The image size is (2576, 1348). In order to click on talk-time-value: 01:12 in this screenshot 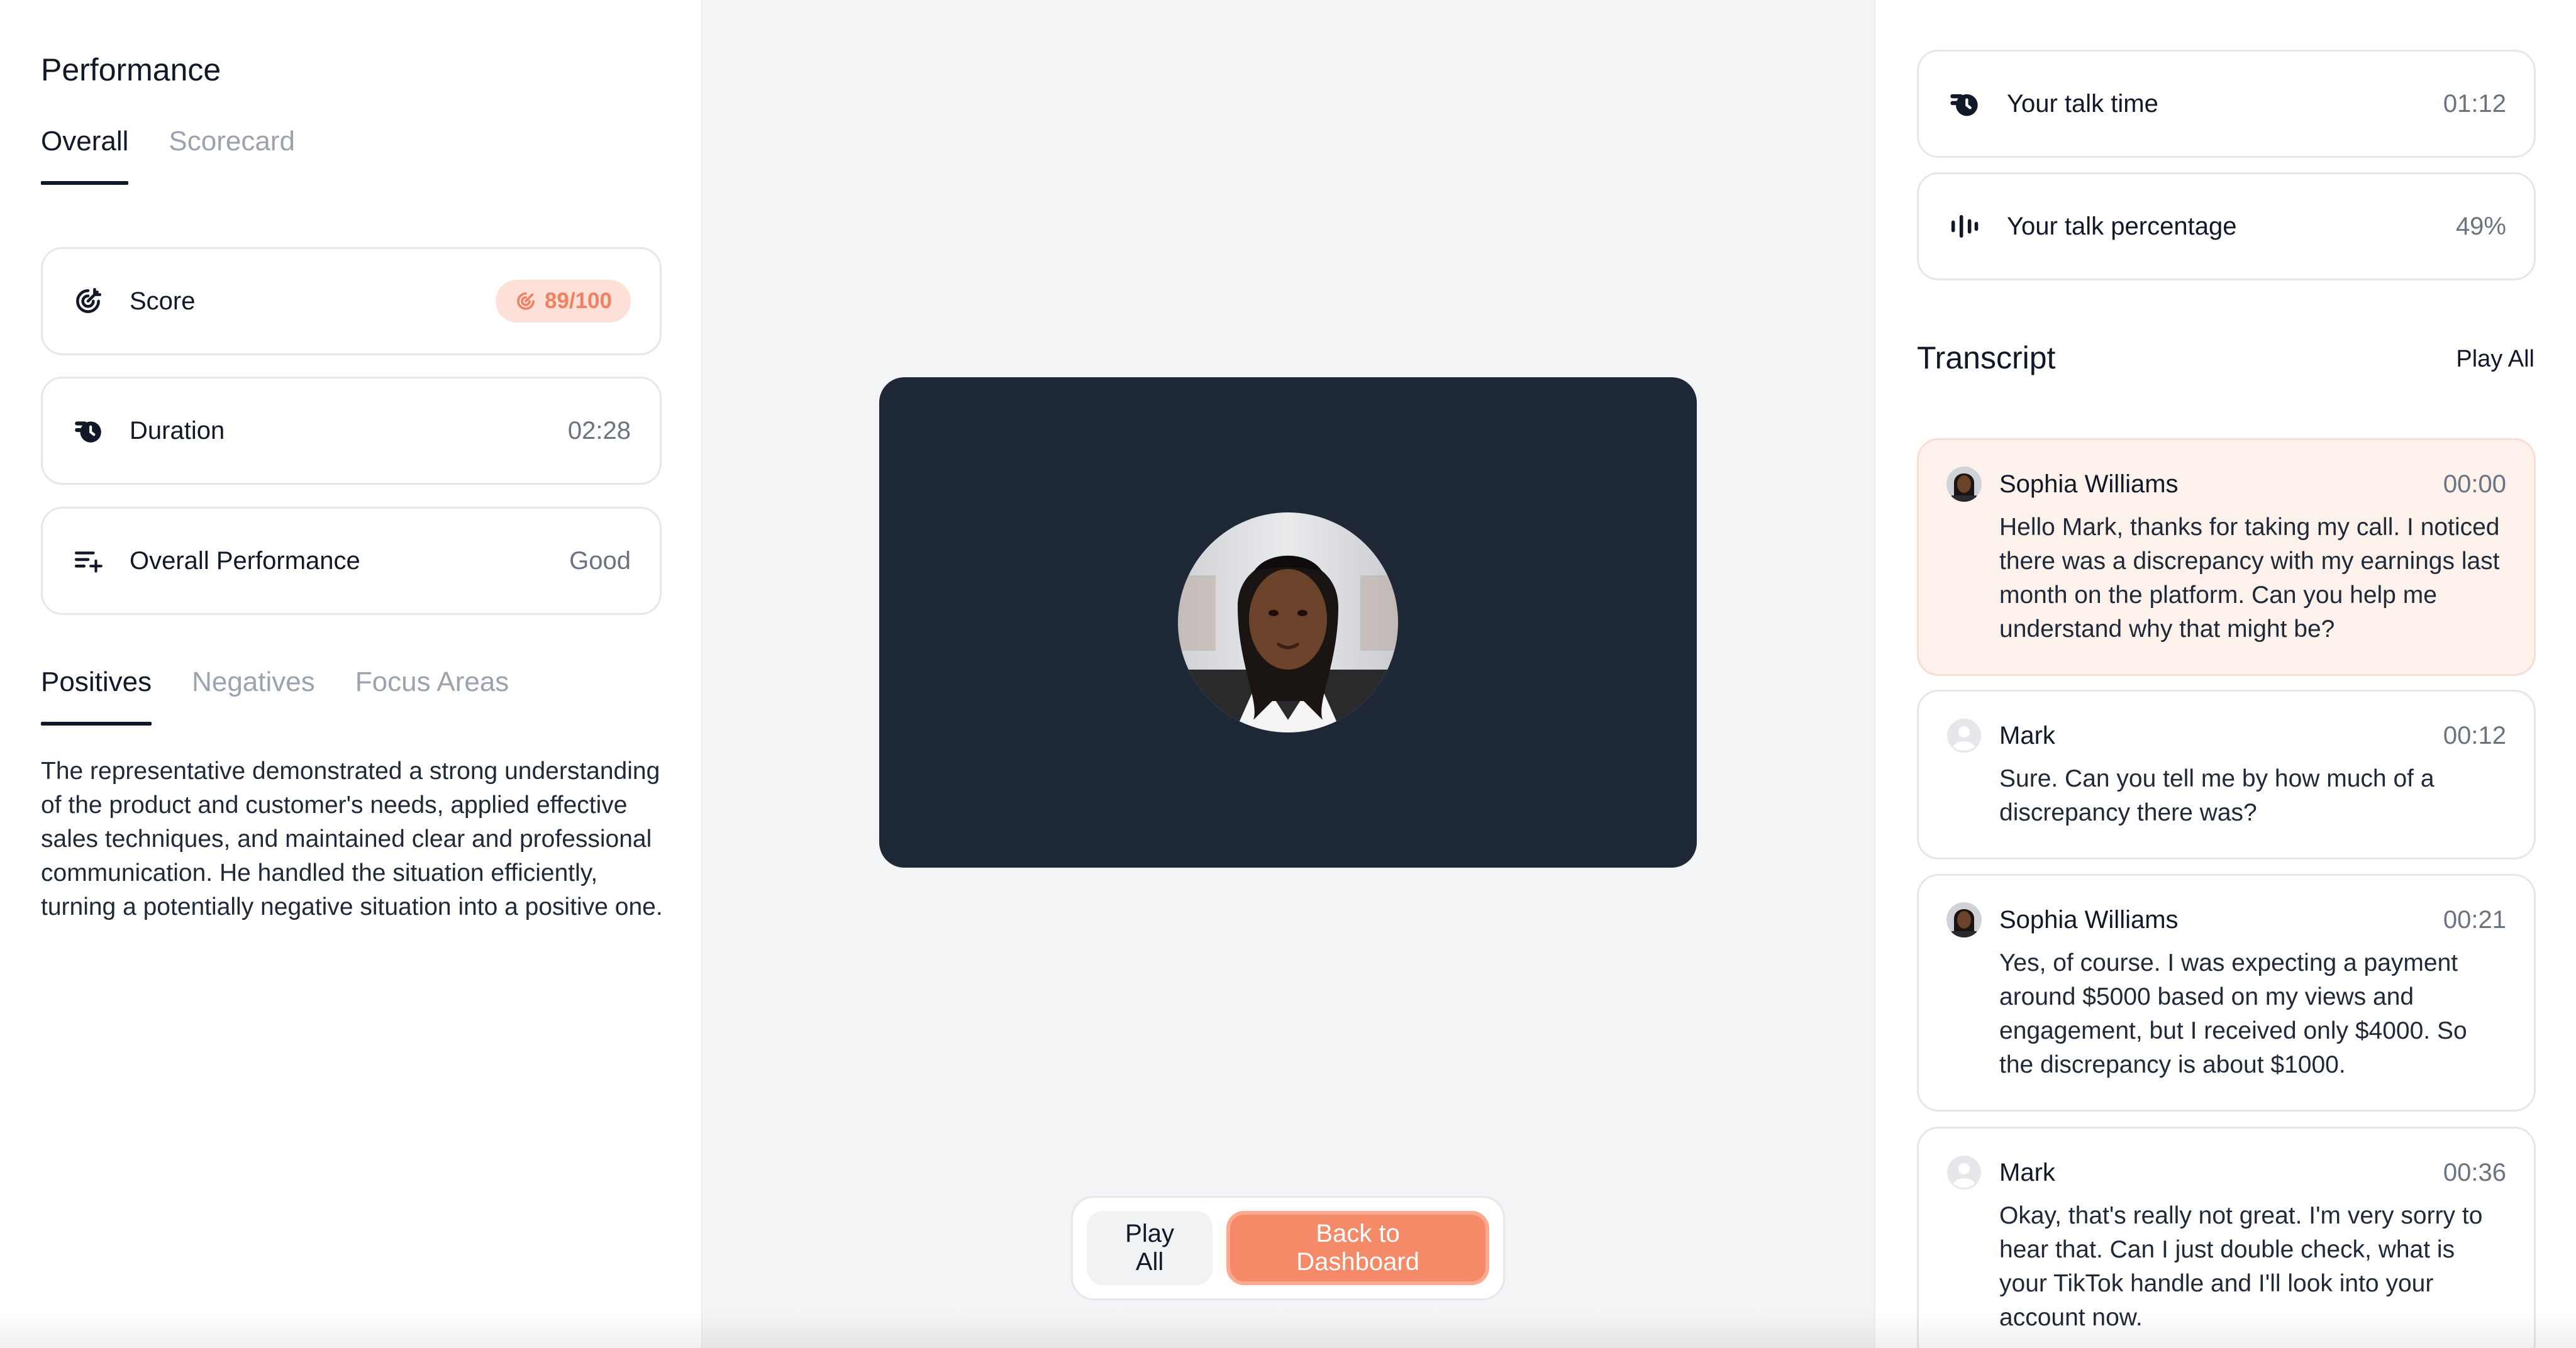, I will do `click(2474, 103)`.